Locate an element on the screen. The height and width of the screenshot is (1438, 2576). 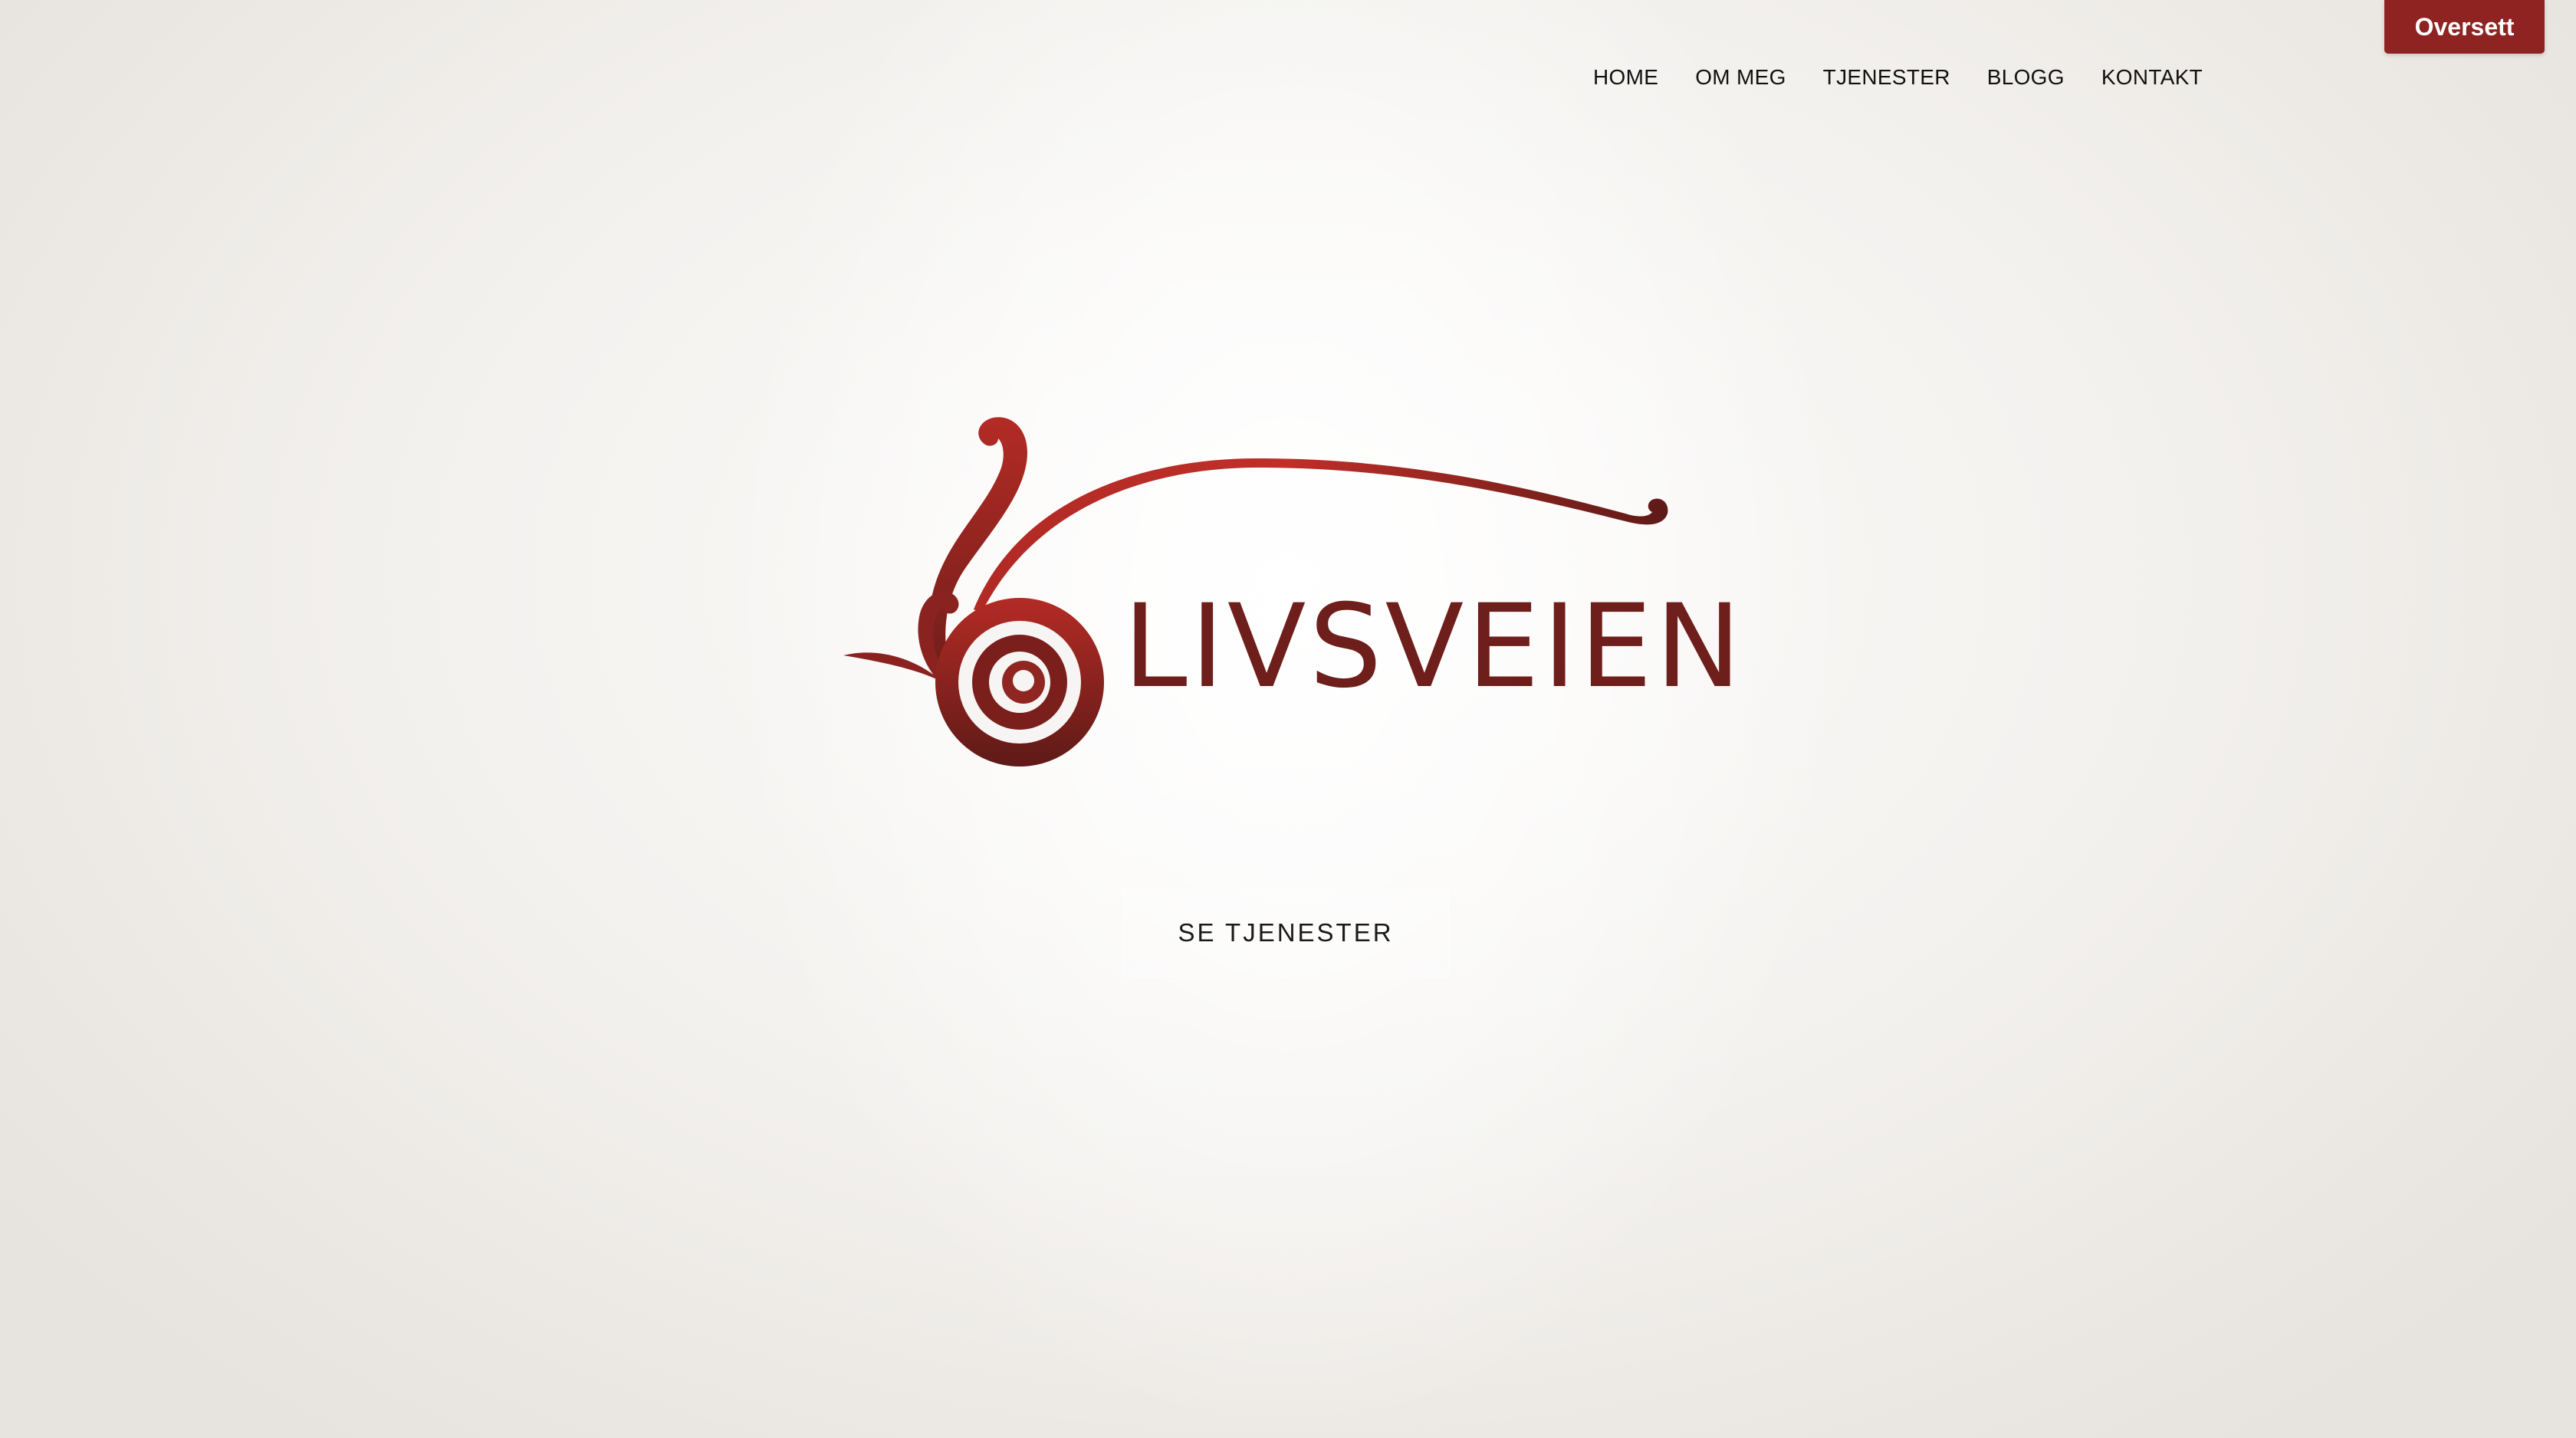
spiral-icon is located at coordinates (1020, 682).